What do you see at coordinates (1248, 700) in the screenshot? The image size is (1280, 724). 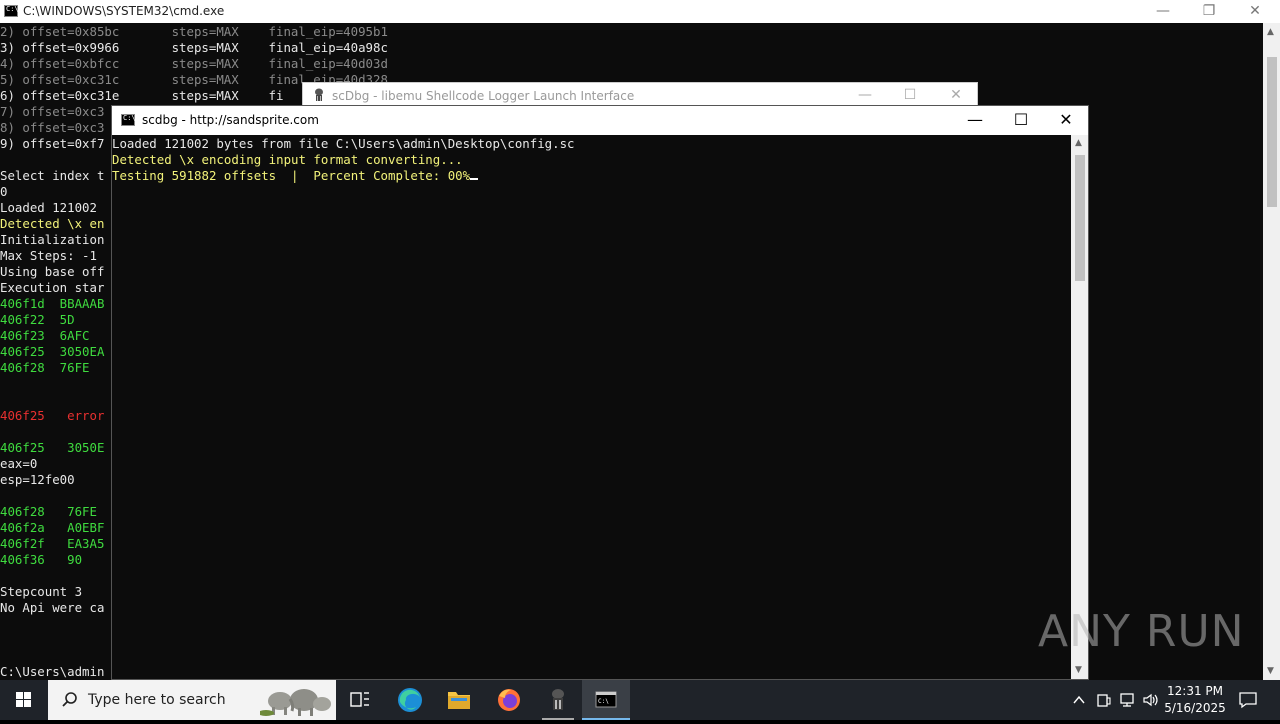 I see `notification-icon` at bounding box center [1248, 700].